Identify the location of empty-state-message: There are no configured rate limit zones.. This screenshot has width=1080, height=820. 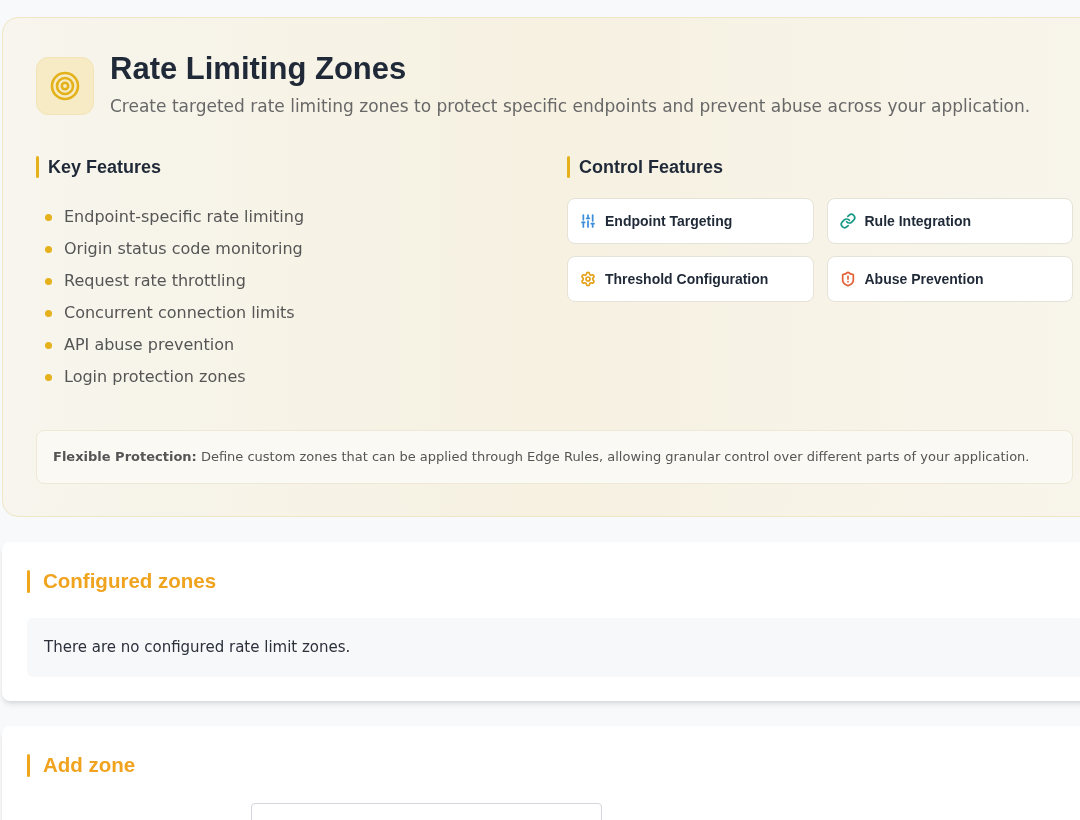
(197, 648).